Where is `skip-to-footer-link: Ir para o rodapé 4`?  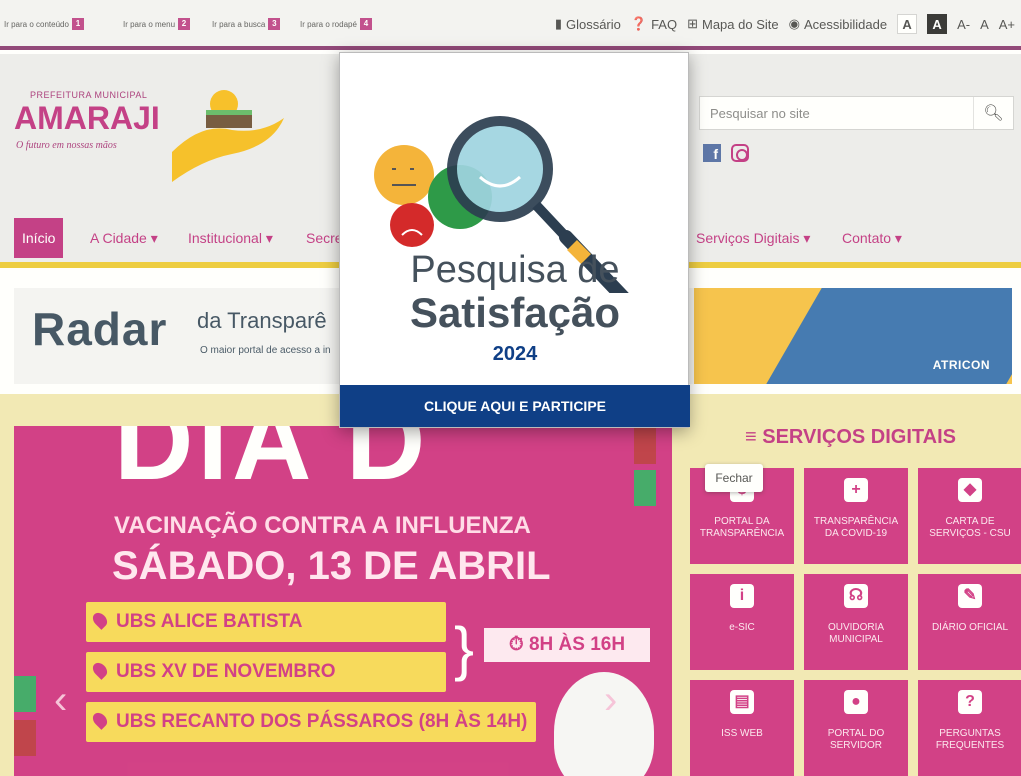 skip-to-footer-link: Ir para o rodapé 4 is located at coordinates (336, 24).